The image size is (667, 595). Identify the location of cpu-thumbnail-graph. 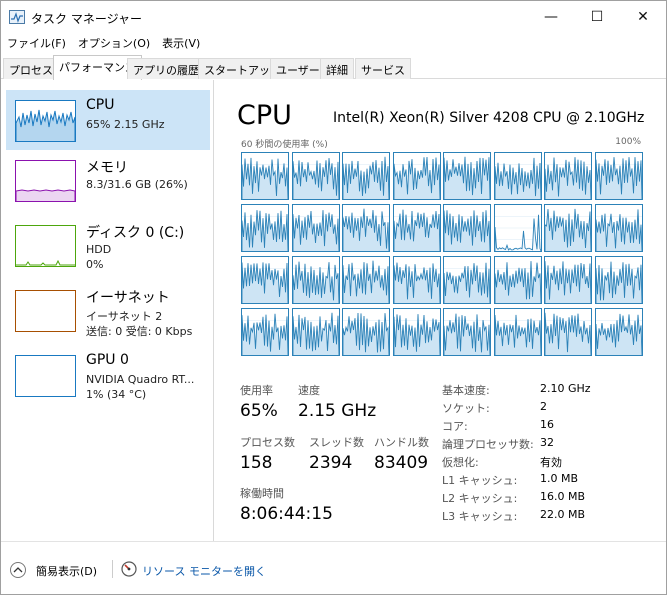
(45, 121).